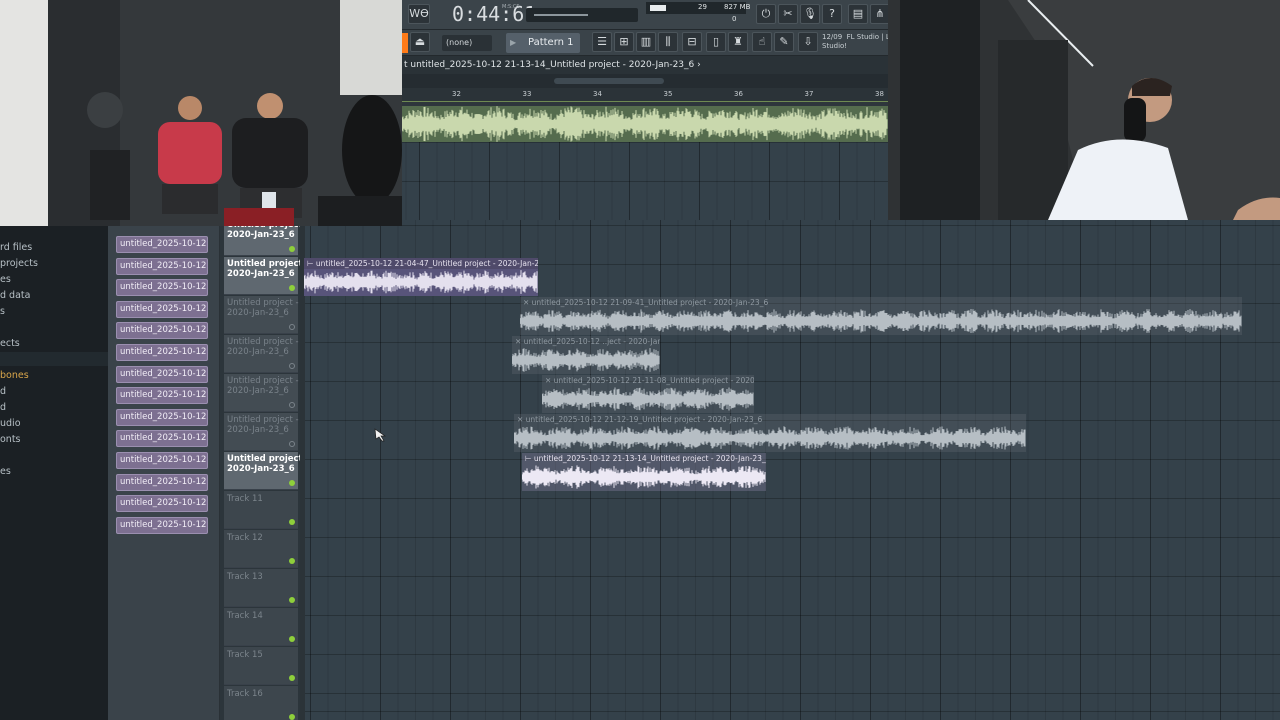  What do you see at coordinates (832, 14) in the screenshot?
I see `help-icon: ?` at bounding box center [832, 14].